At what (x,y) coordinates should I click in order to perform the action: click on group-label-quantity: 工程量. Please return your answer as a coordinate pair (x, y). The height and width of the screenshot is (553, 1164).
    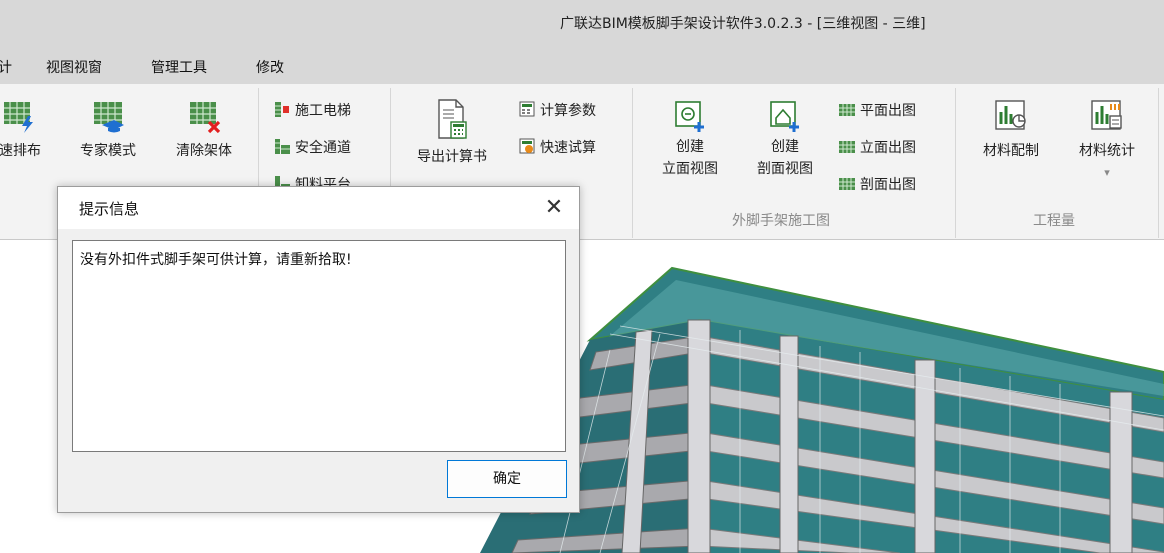
    Looking at the image, I should click on (1054, 221).